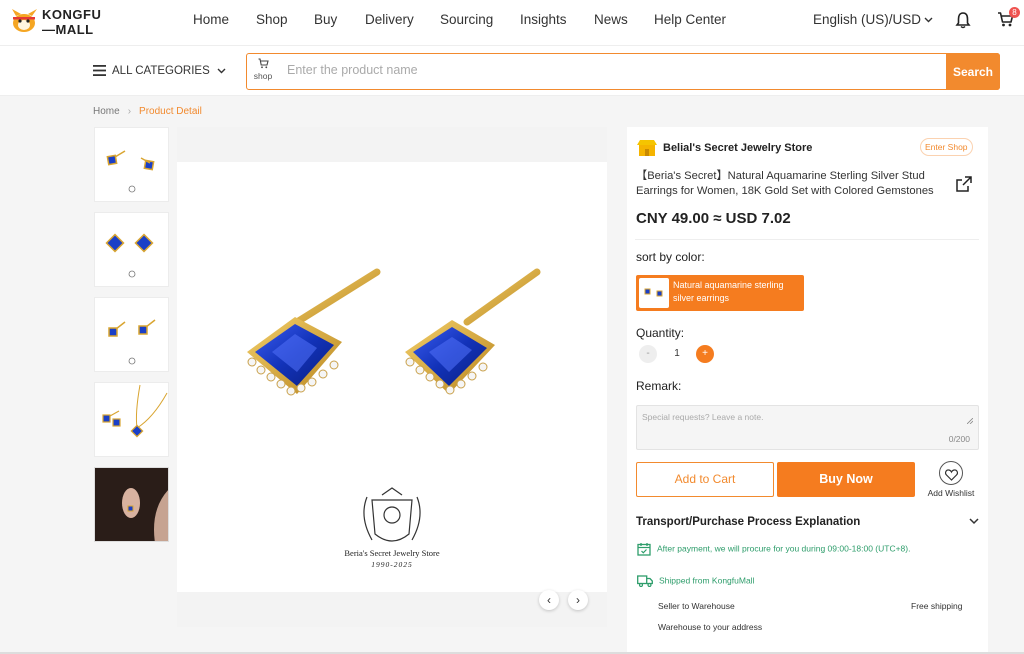 This screenshot has height=654, width=1024. I want to click on breadcrumb: Home › Product Detail, so click(147, 111).